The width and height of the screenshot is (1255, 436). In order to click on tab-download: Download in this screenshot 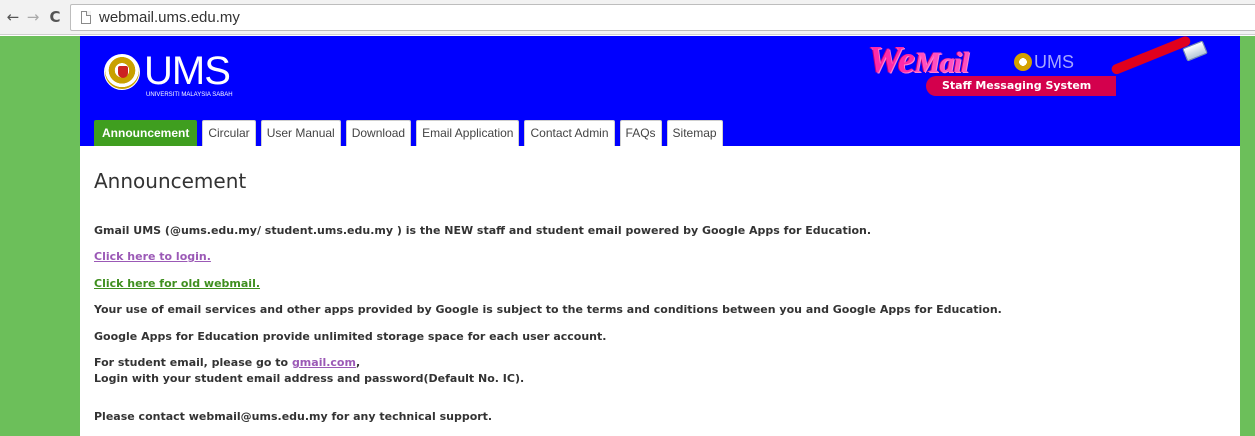, I will do `click(378, 133)`.